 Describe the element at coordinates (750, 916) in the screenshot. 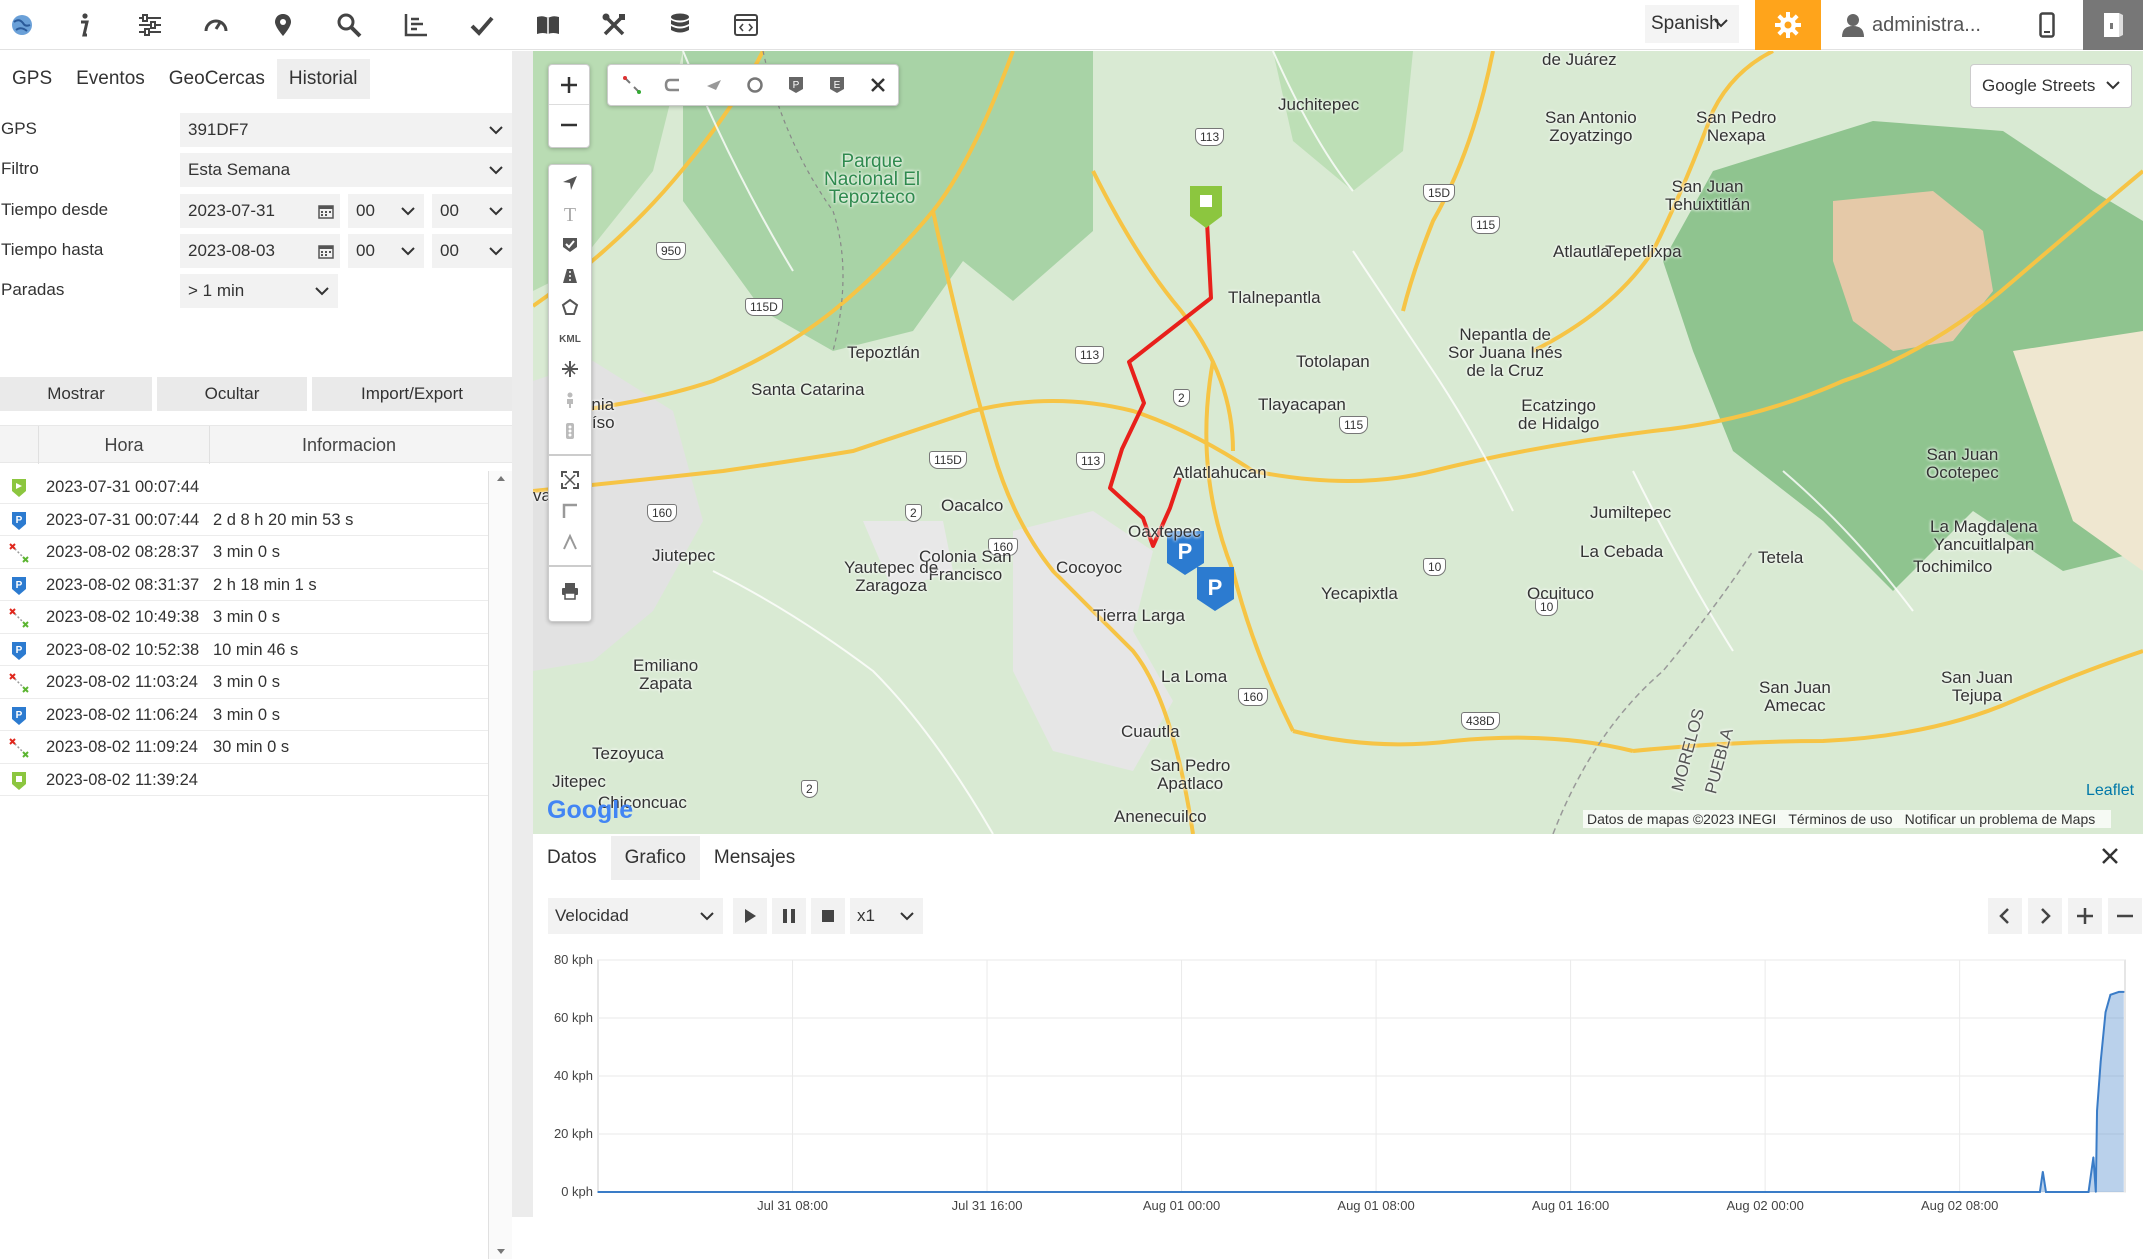

I see `play-button` at that location.